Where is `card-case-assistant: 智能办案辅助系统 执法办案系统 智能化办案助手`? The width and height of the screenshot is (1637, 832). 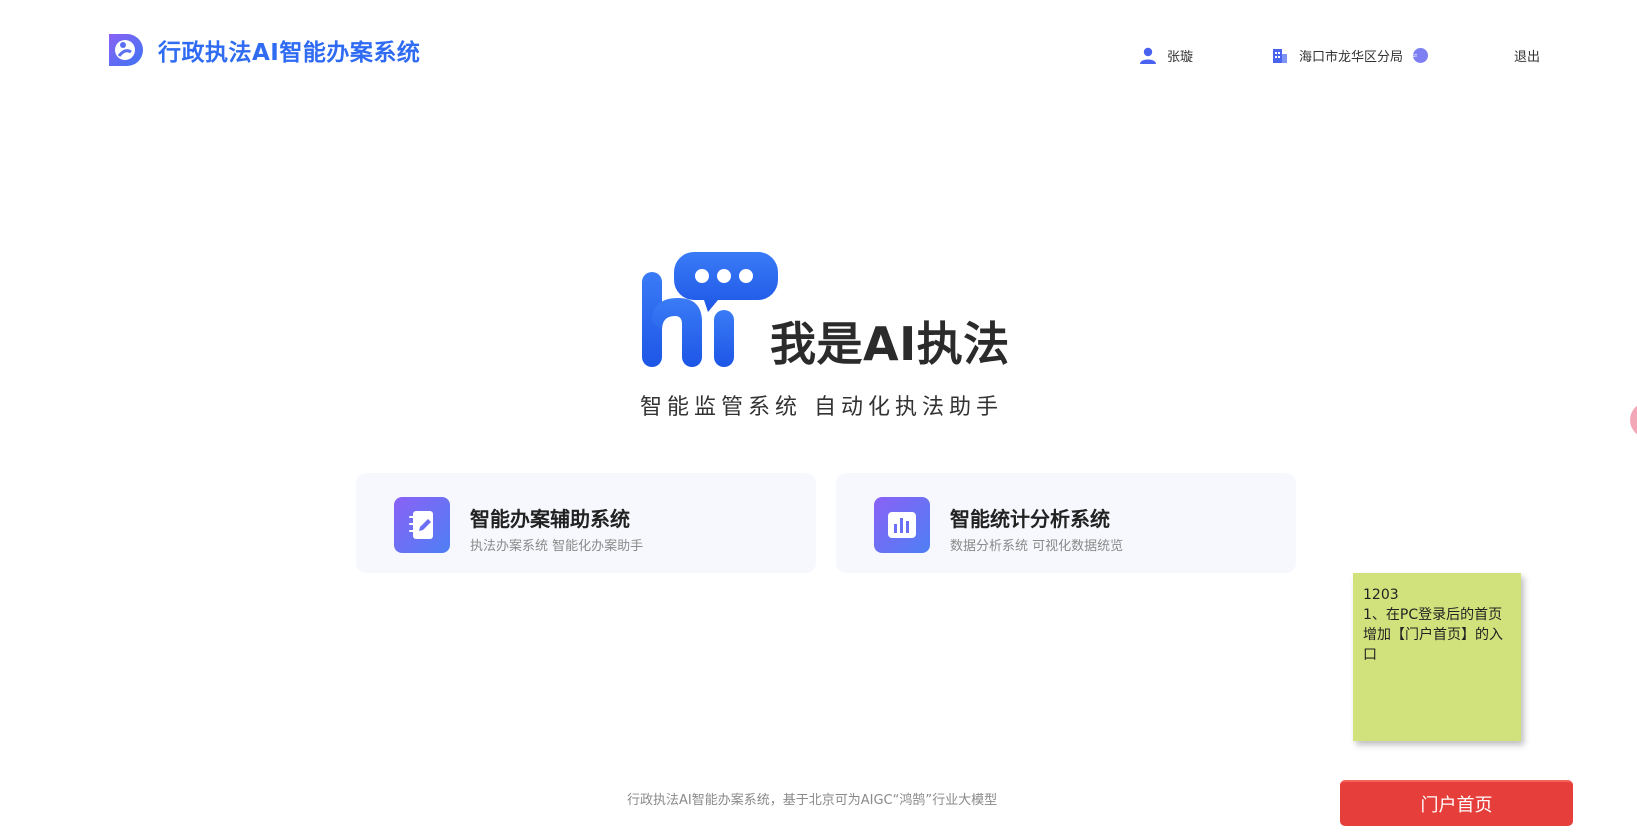 card-case-assistant: 智能办案辅助系统 执法办案系统 智能化办案助手 is located at coordinates (586, 523).